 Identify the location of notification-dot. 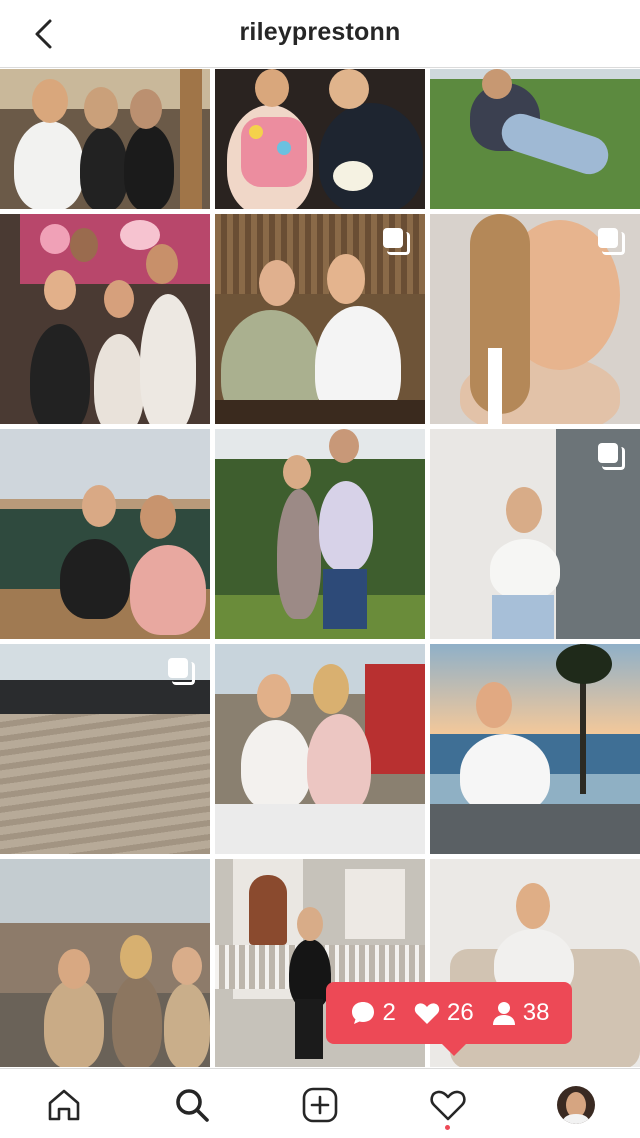
(447, 1127).